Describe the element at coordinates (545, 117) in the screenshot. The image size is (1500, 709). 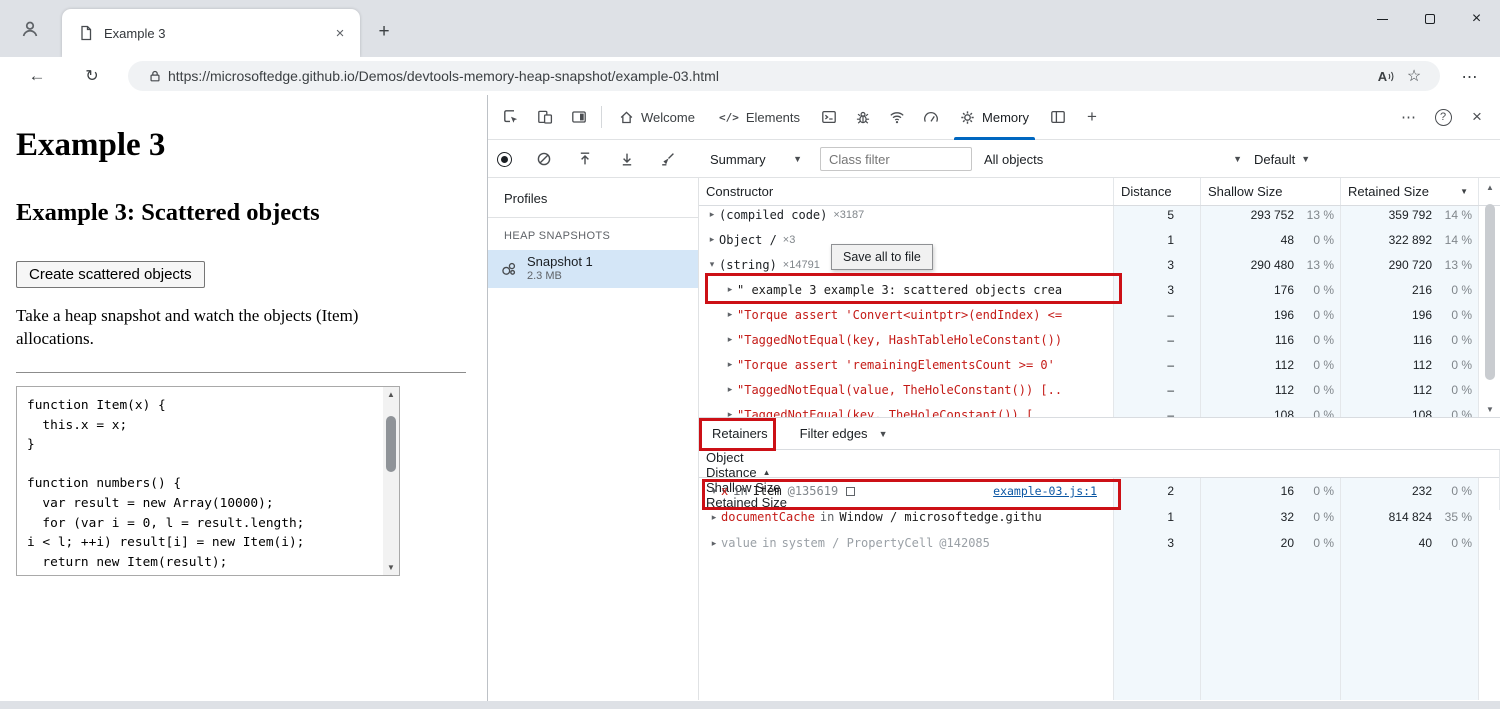
I see `device-emulation-button` at that location.